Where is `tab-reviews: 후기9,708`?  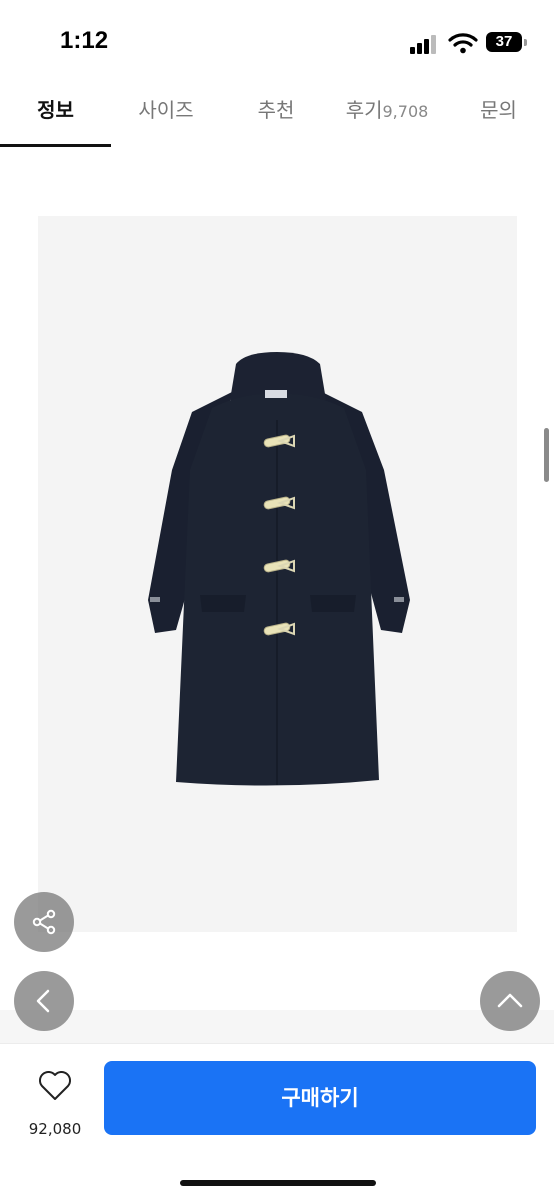 tab-reviews: 후기9,708 is located at coordinates (387, 116).